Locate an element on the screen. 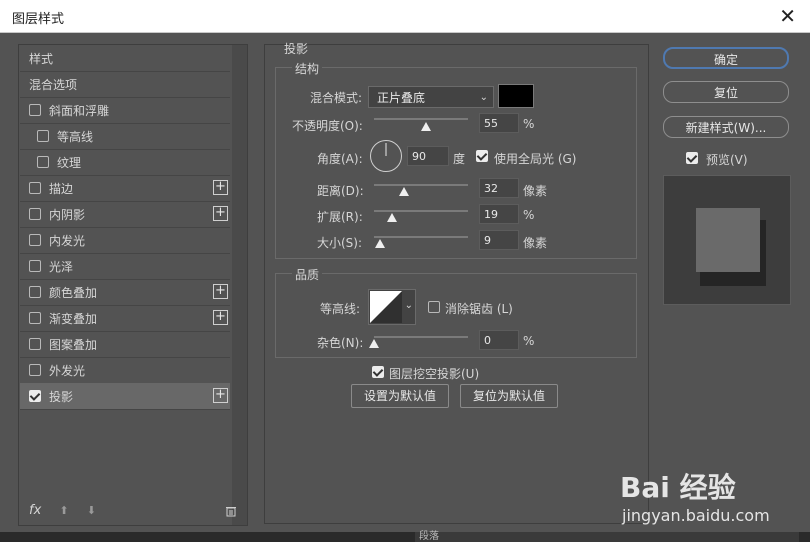  distance-slider-thumb is located at coordinates (404, 191).